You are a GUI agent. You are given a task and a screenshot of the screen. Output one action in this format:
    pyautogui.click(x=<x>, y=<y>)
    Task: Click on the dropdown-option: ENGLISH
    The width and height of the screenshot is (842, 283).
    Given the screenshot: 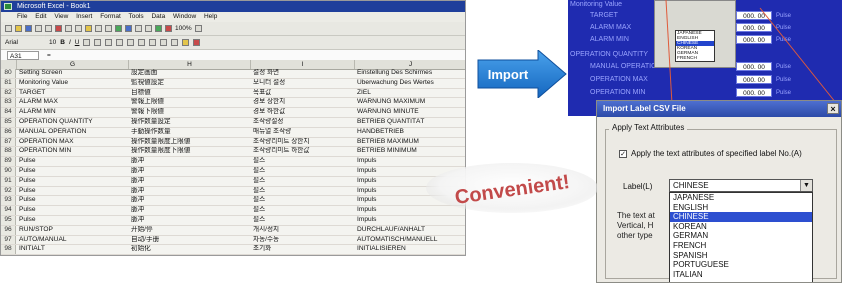 What is the action you would take?
    pyautogui.click(x=741, y=208)
    